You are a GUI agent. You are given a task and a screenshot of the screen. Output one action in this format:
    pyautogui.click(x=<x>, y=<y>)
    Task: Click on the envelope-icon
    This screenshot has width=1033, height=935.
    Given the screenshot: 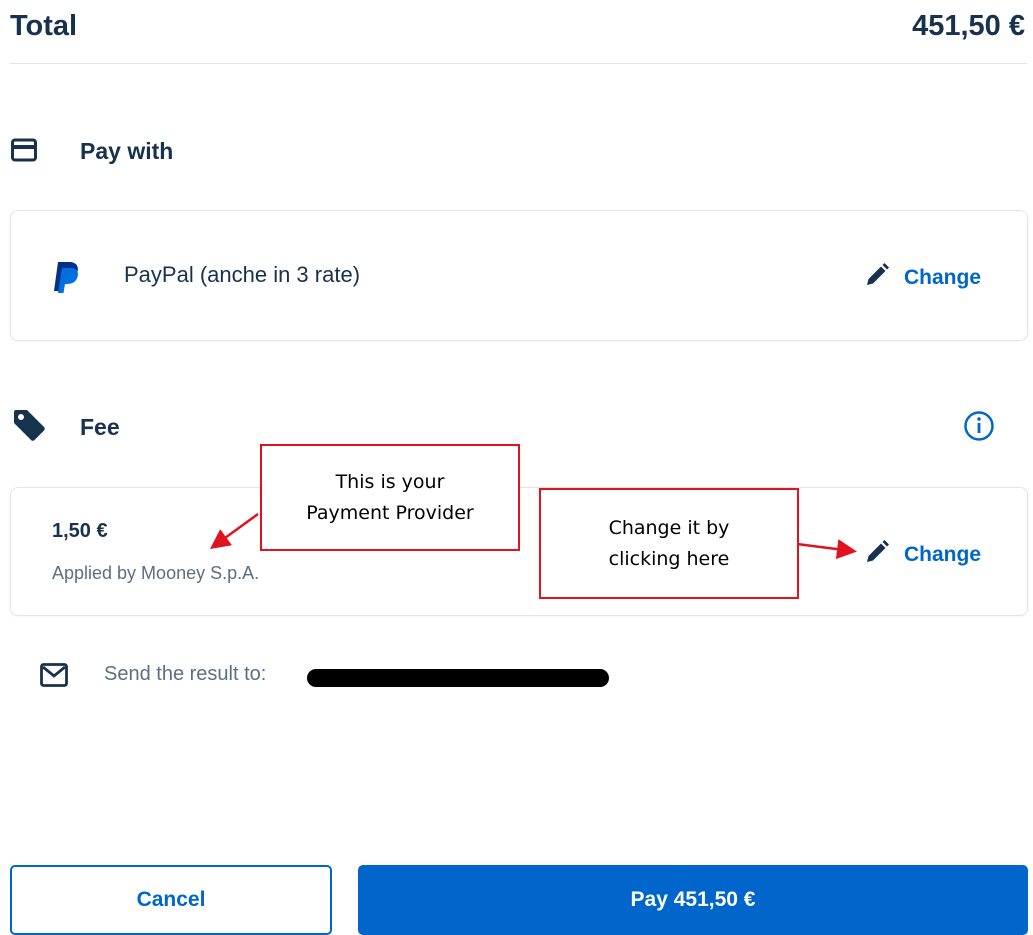 What is the action you would take?
    pyautogui.click(x=54, y=675)
    